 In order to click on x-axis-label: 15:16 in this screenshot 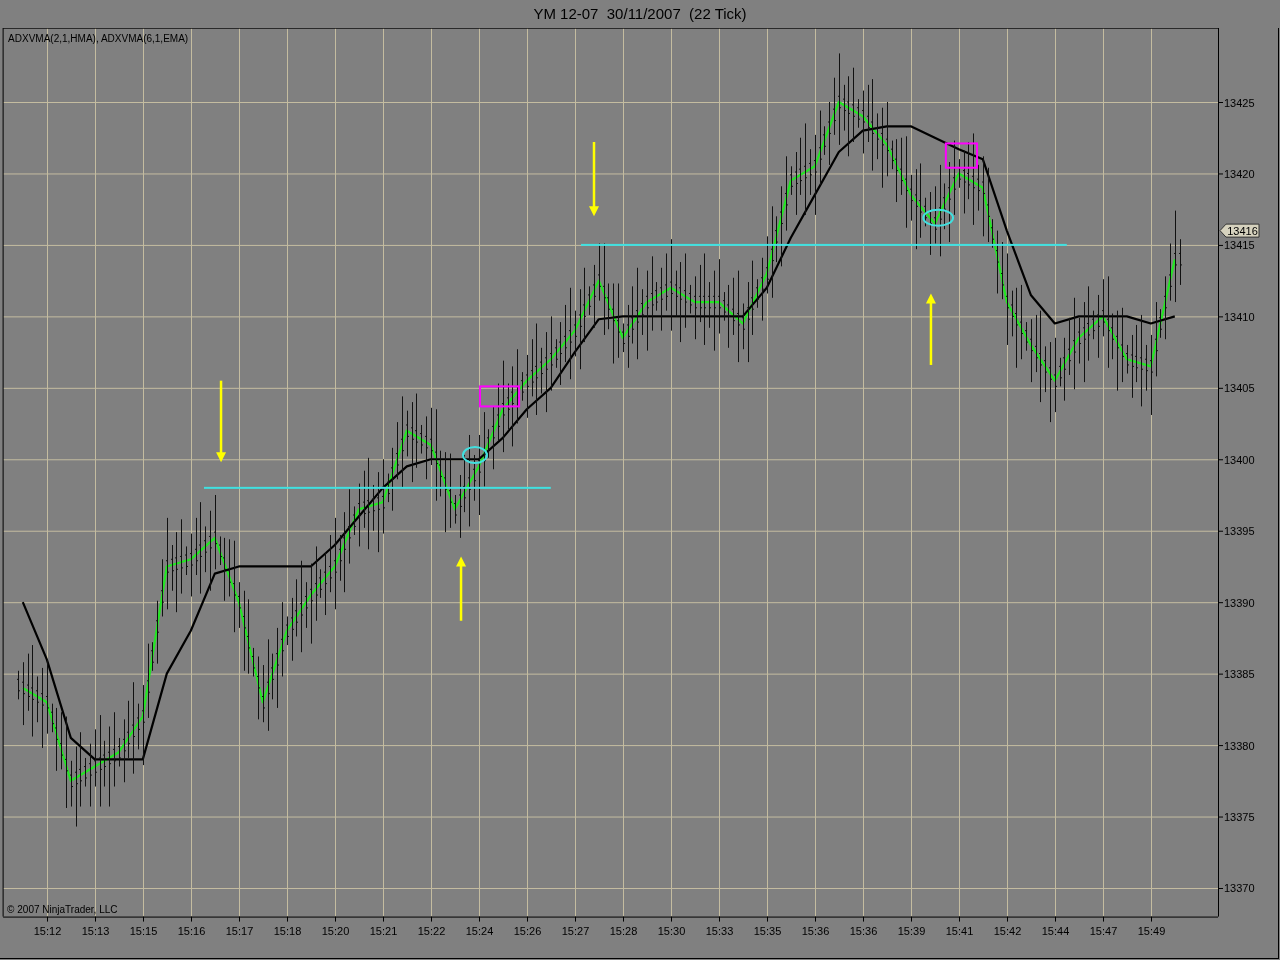, I will do `click(191, 930)`.